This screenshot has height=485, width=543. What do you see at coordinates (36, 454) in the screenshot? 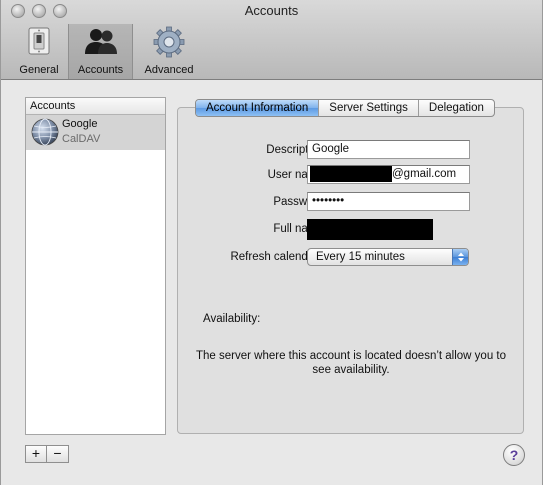
I see `add-account-button: +` at bounding box center [36, 454].